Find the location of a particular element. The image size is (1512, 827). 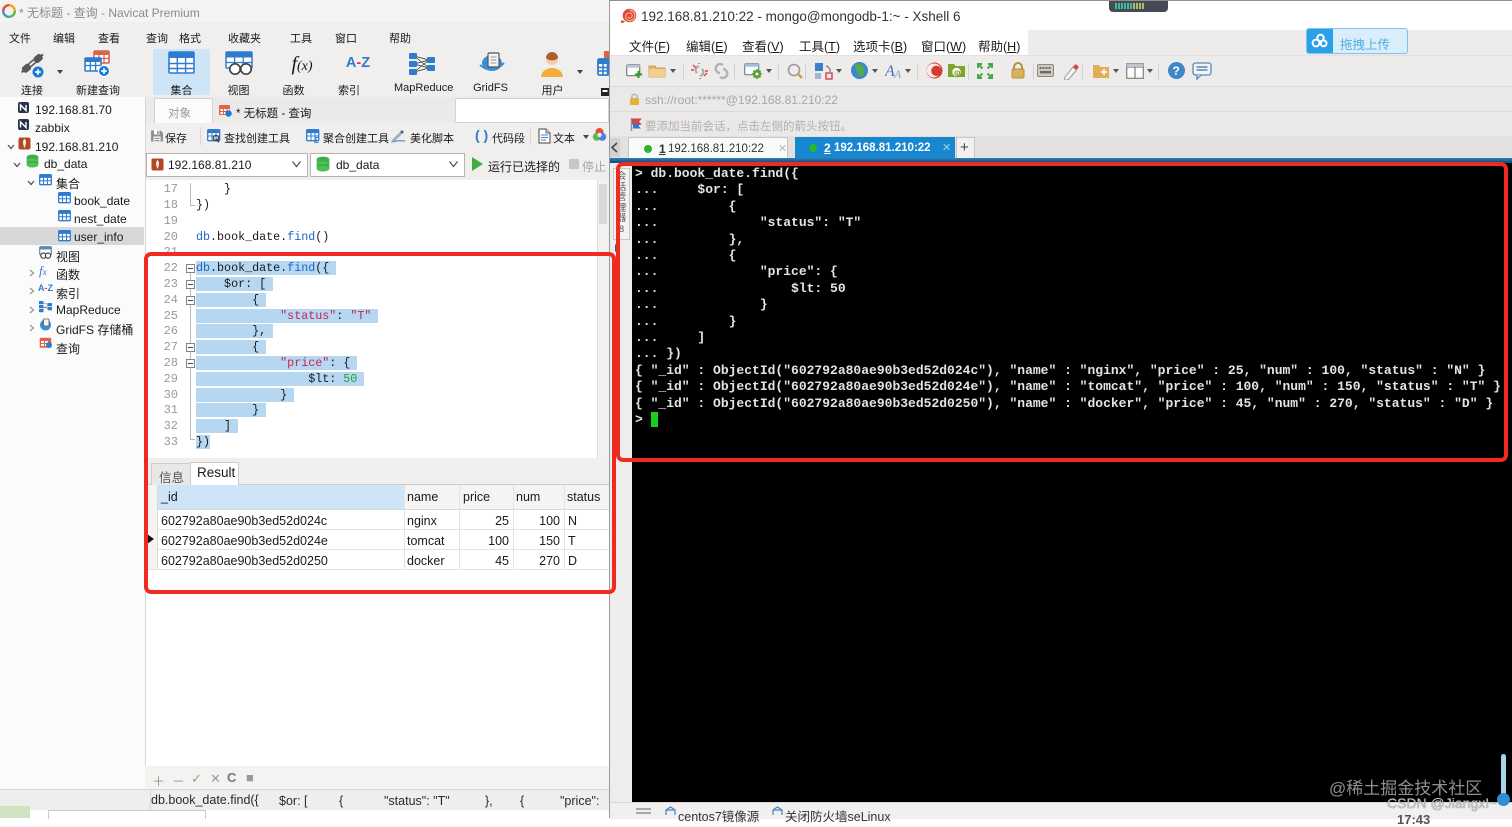

svg-text: Σ is located at coordinates (316, 140).